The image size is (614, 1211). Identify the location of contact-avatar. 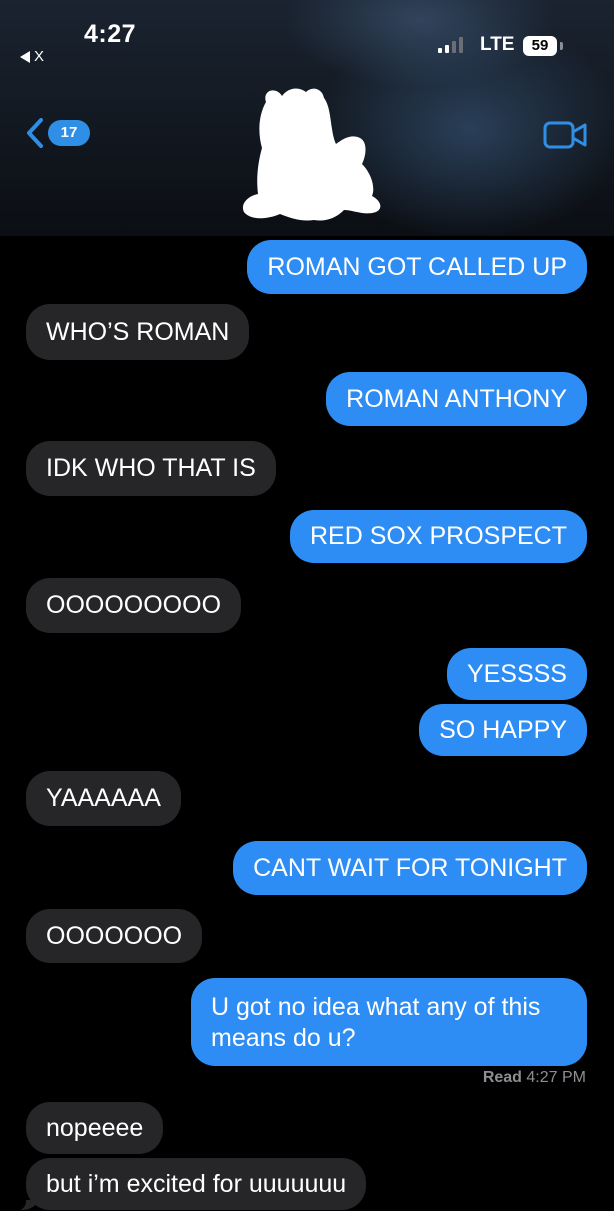
(311, 155).